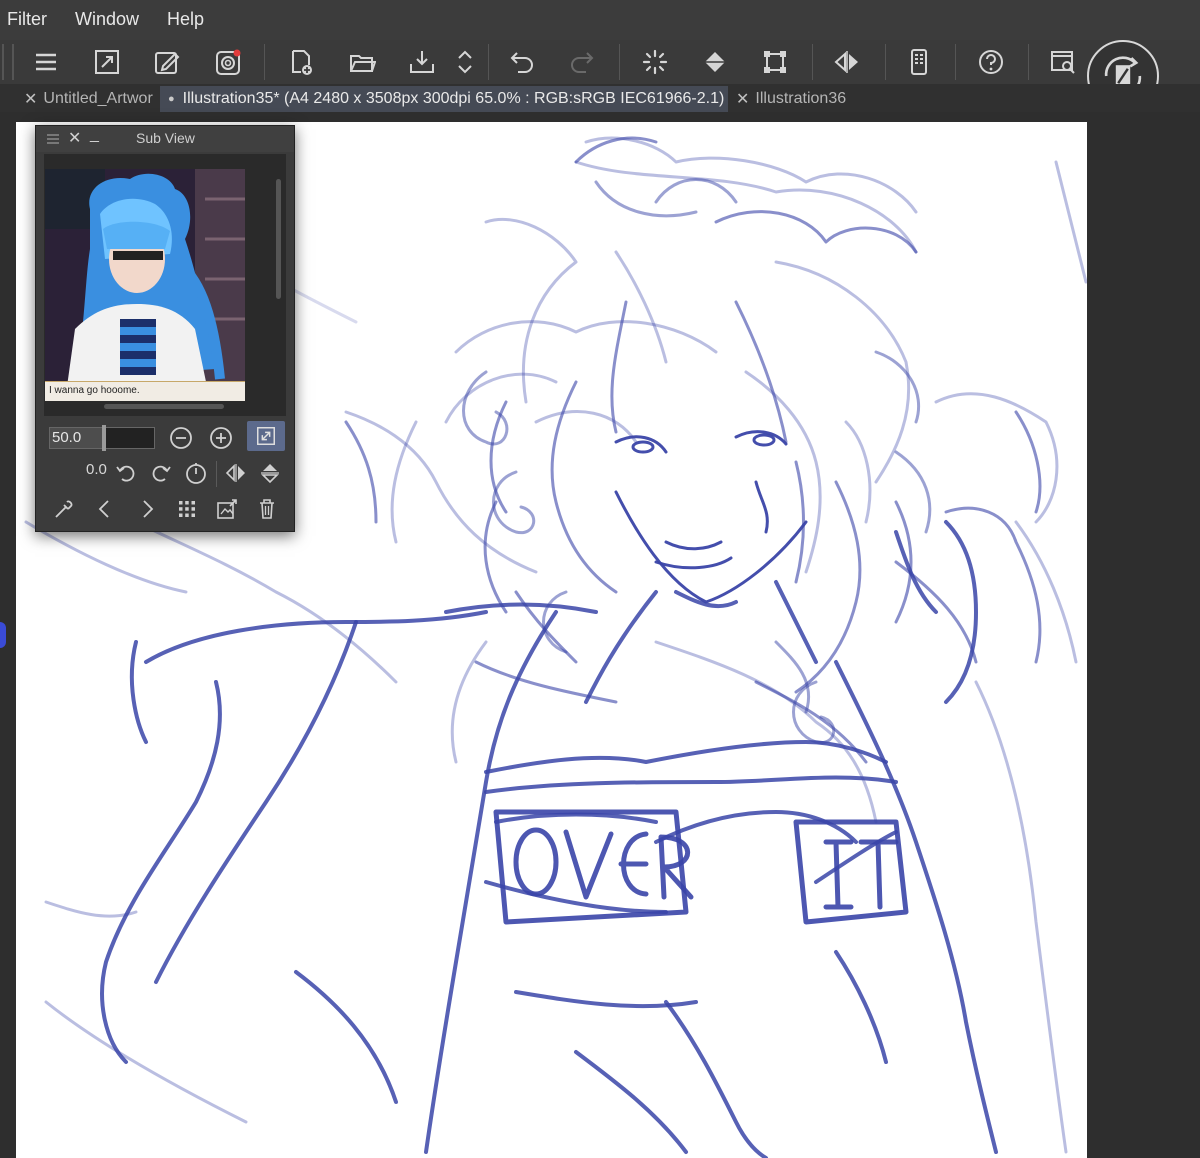 This screenshot has height=1158, width=1200. Describe the element at coordinates (145, 391) in the screenshot. I see `dialogue-caption: I wanna go hooome.` at that location.